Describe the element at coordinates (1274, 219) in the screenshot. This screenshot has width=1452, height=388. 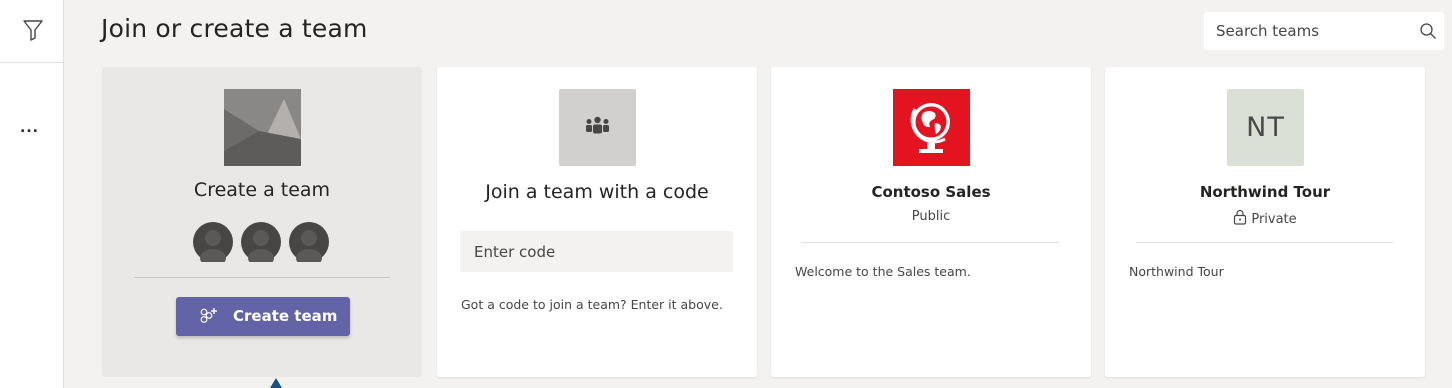
I see `team-privacy: Private` at that location.